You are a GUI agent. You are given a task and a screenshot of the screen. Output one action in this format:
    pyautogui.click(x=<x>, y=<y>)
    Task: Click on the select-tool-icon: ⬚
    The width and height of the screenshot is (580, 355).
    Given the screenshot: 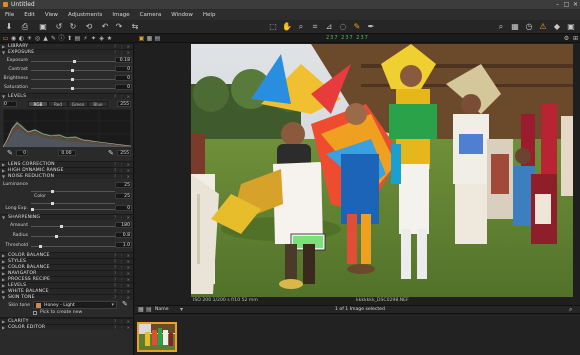 What is the action you would take?
    pyautogui.click(x=273, y=27)
    